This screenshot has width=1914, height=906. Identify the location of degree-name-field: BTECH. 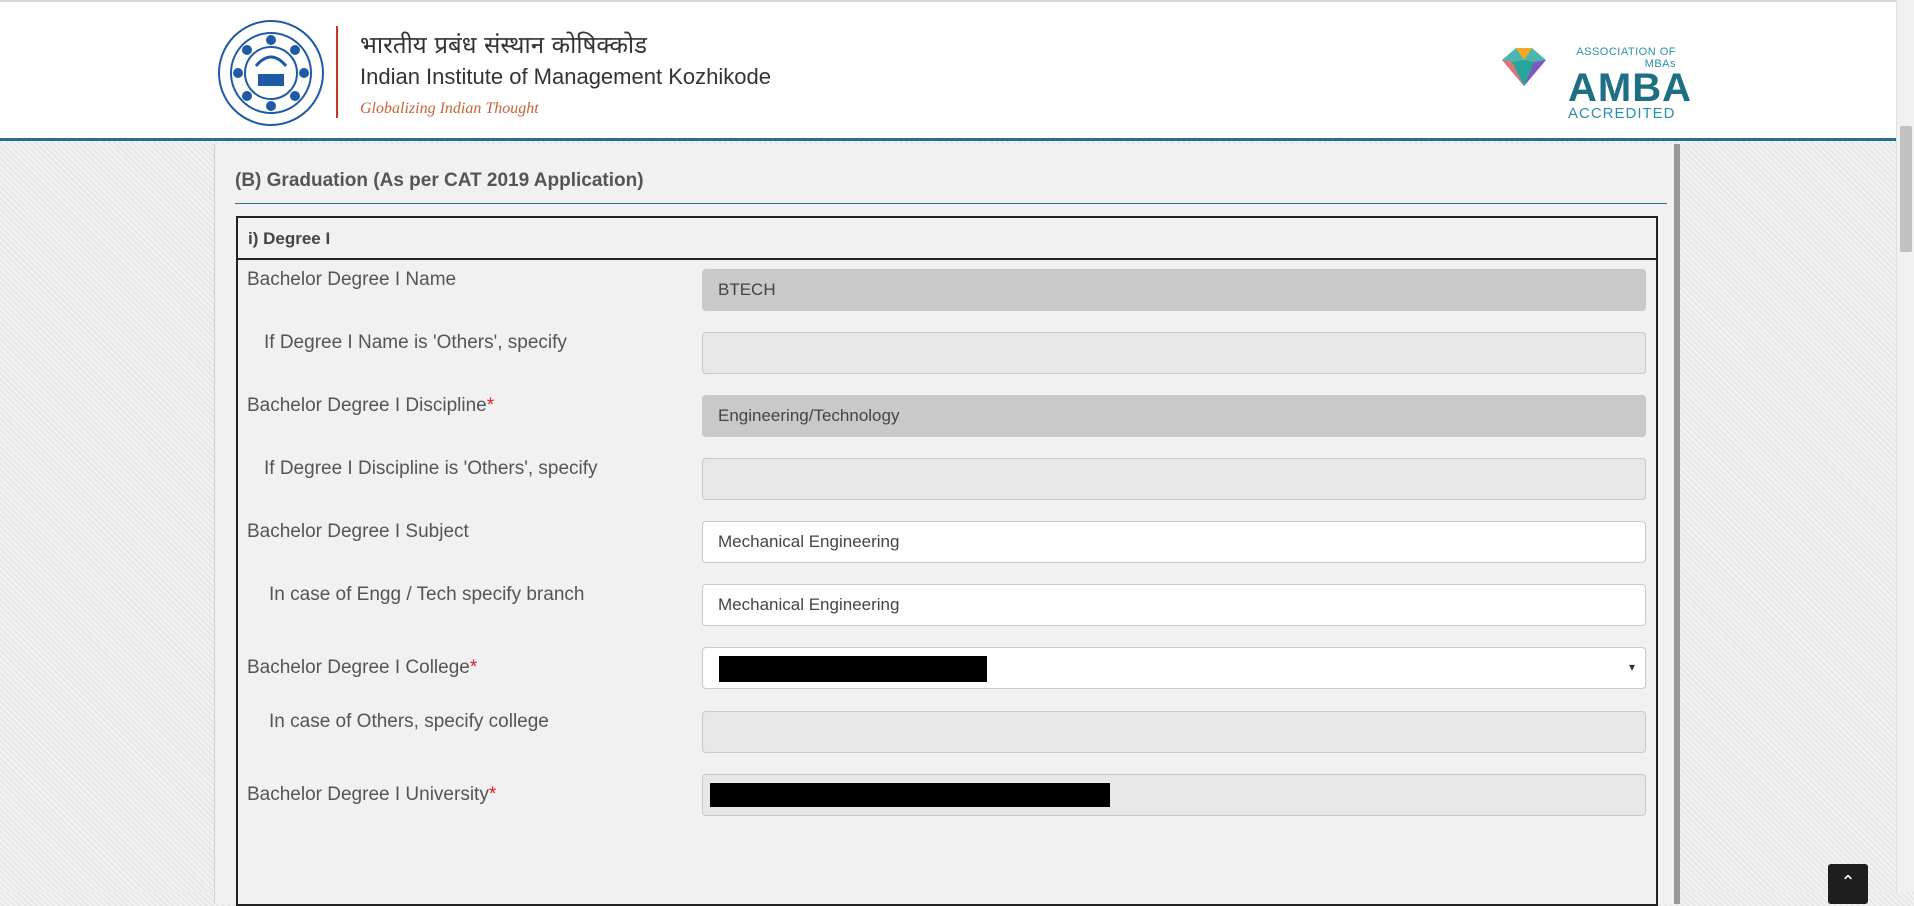
(1174, 290).